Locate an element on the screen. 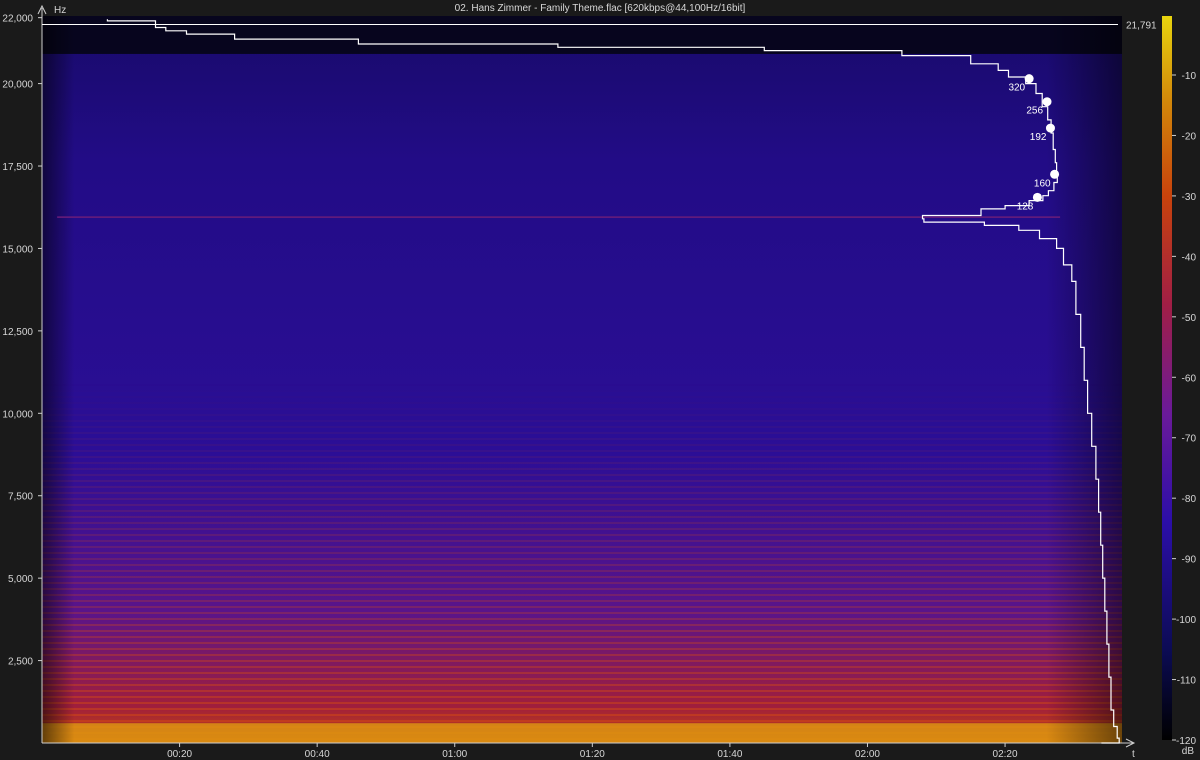 The height and width of the screenshot is (760, 1200). colorbar-unit-label: dB is located at coordinates (1188, 751).